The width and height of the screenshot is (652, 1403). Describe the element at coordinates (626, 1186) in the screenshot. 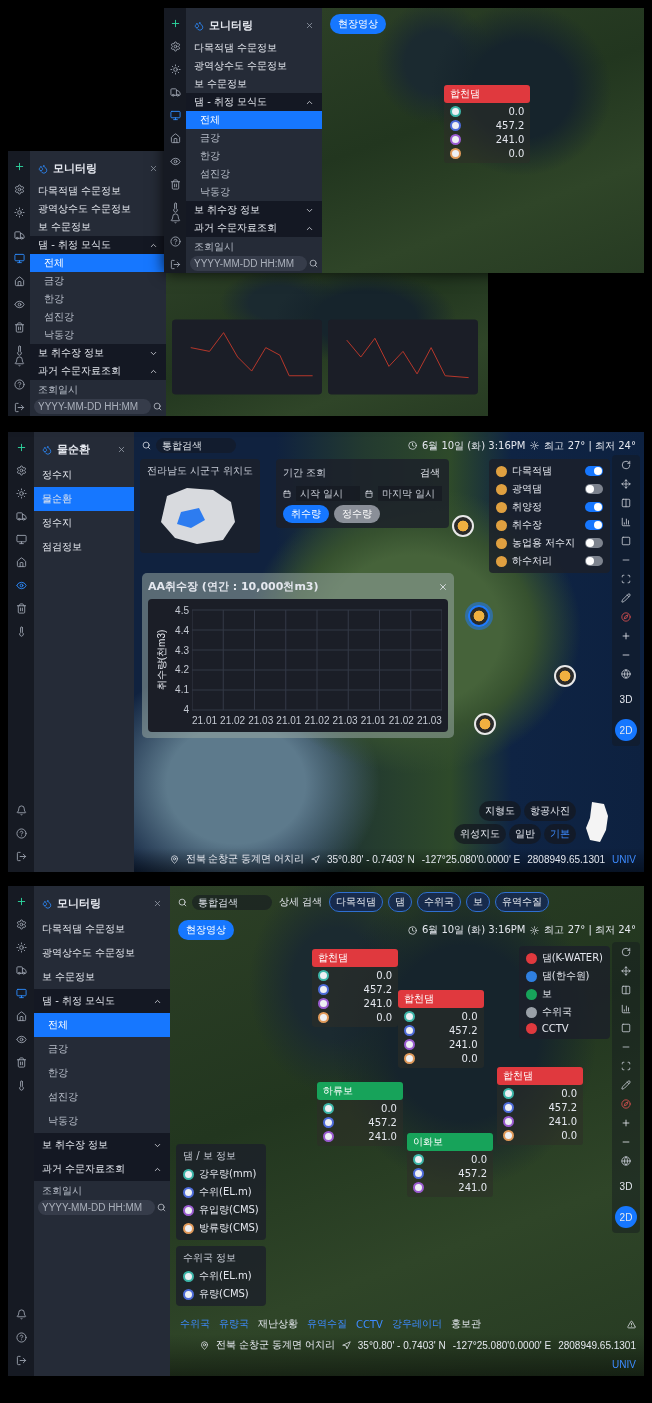

I see `view-mode-button: 3D` at that location.